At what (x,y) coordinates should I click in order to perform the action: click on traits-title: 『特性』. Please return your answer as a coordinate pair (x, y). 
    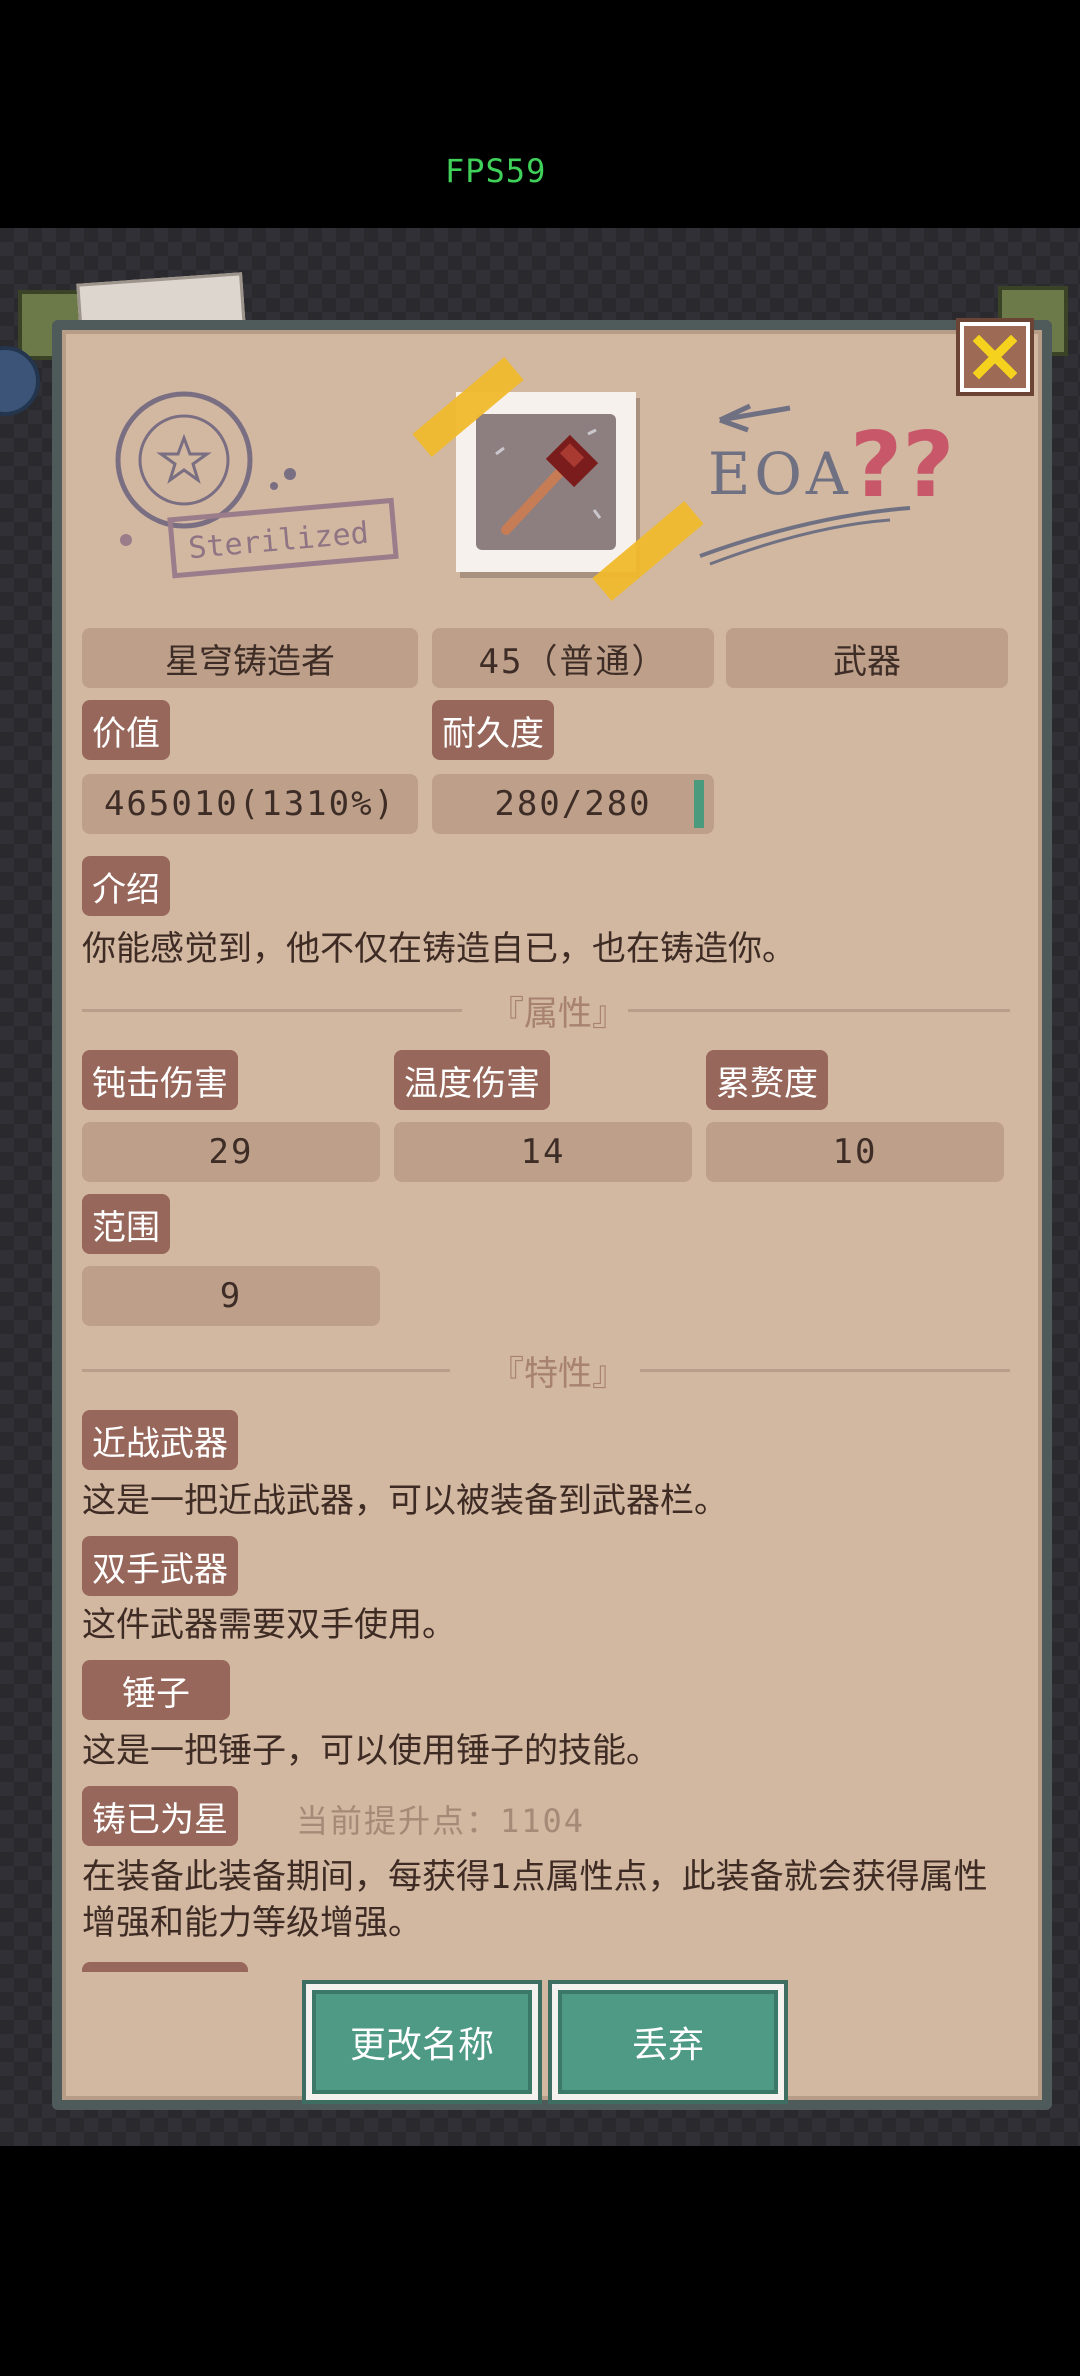
    Looking at the image, I should click on (558, 1374).